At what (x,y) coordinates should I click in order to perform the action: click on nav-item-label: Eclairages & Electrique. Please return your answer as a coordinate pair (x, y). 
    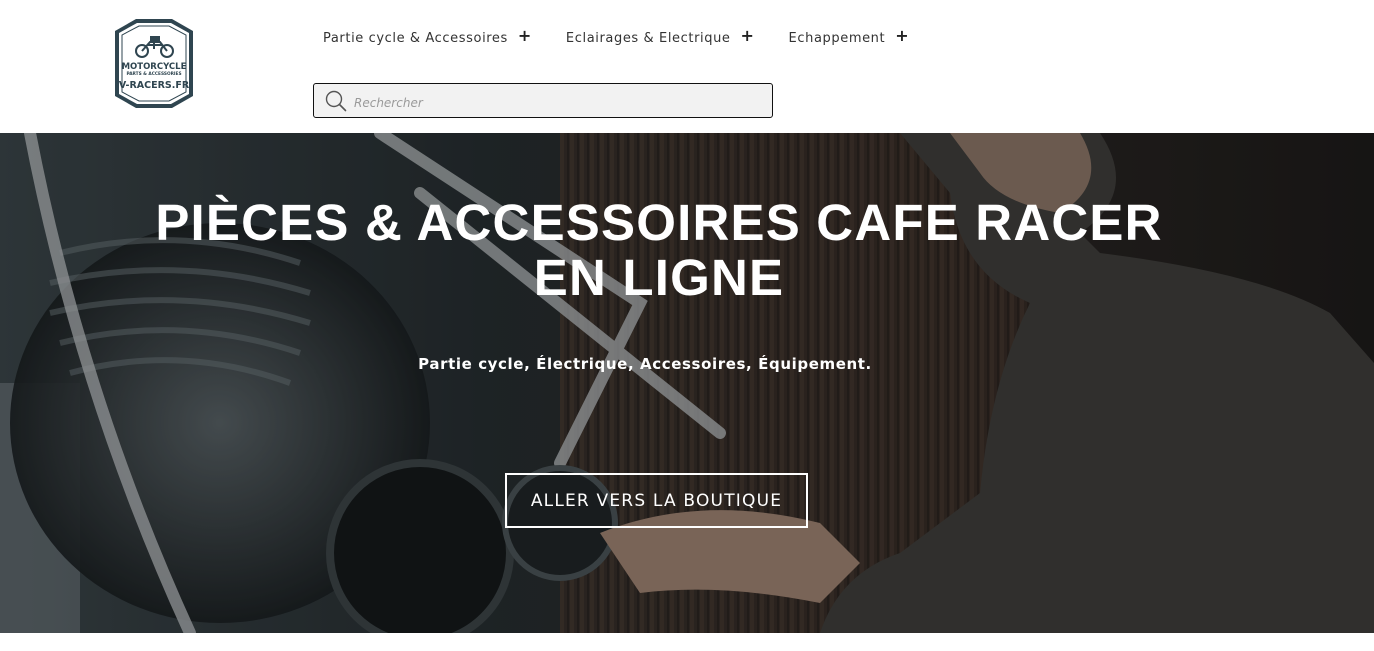
    Looking at the image, I should click on (648, 38).